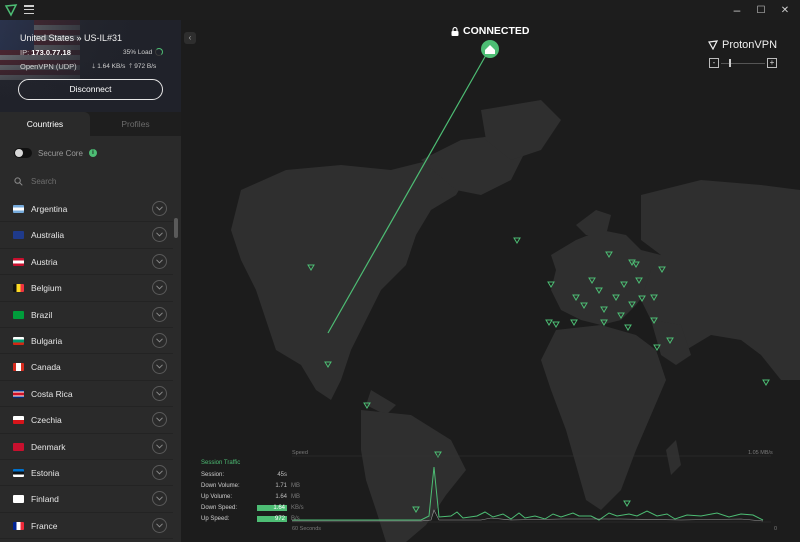 The width and height of the screenshot is (800, 542). What do you see at coordinates (46, 420) in the screenshot?
I see `country-name: Czechia` at bounding box center [46, 420].